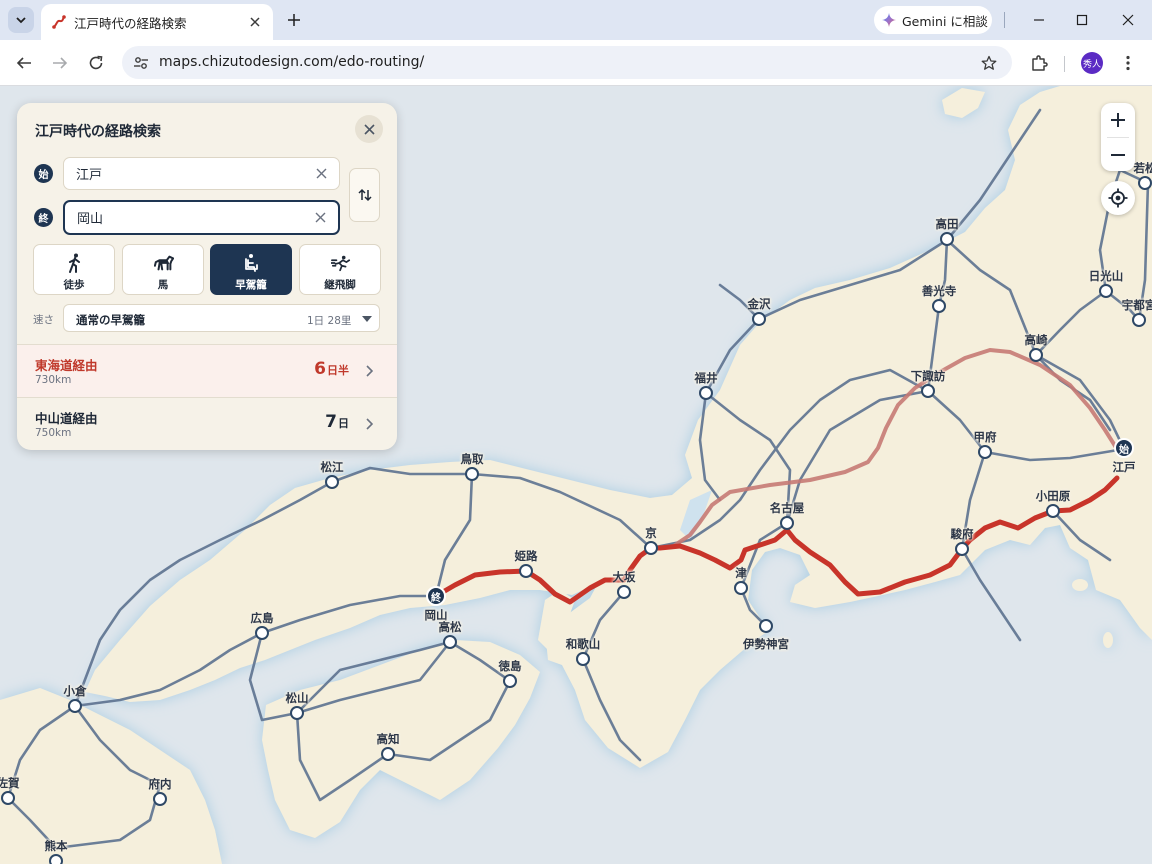  What do you see at coordinates (163, 269) in the screenshot?
I see `mode-horse-button: 馬` at bounding box center [163, 269].